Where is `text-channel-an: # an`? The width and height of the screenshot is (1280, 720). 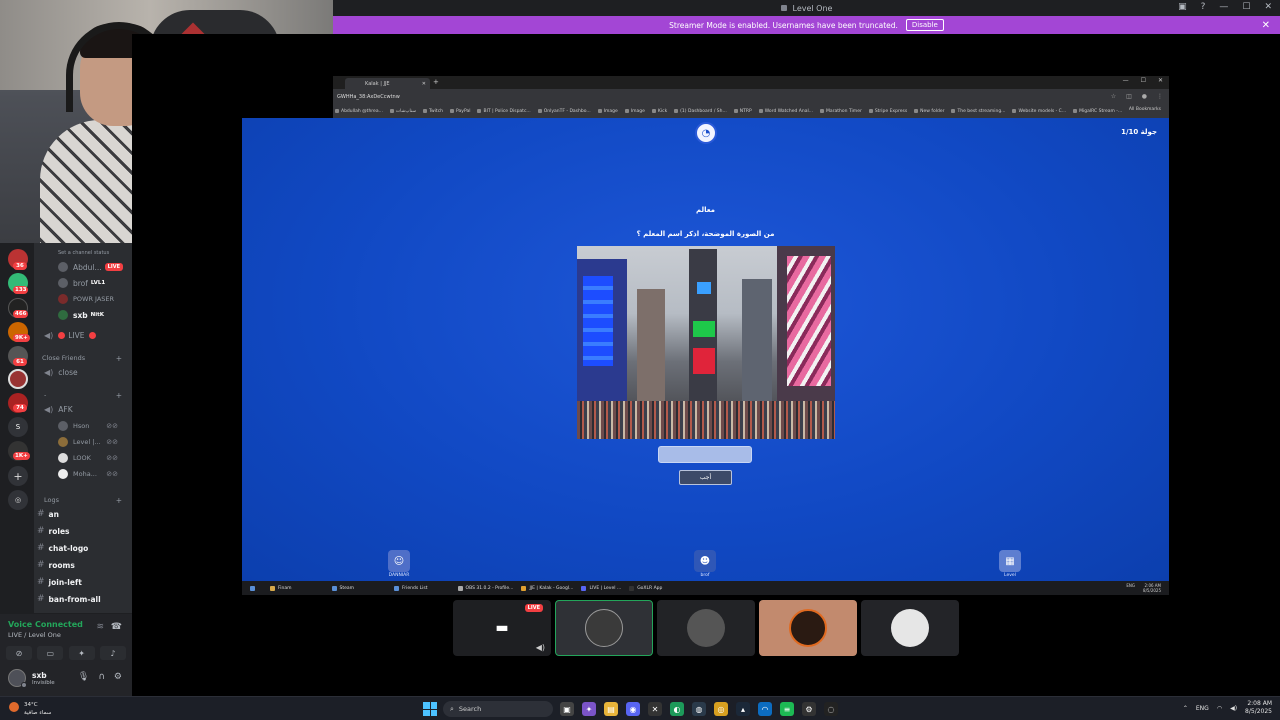 text-channel-an: # an is located at coordinates (83, 514).